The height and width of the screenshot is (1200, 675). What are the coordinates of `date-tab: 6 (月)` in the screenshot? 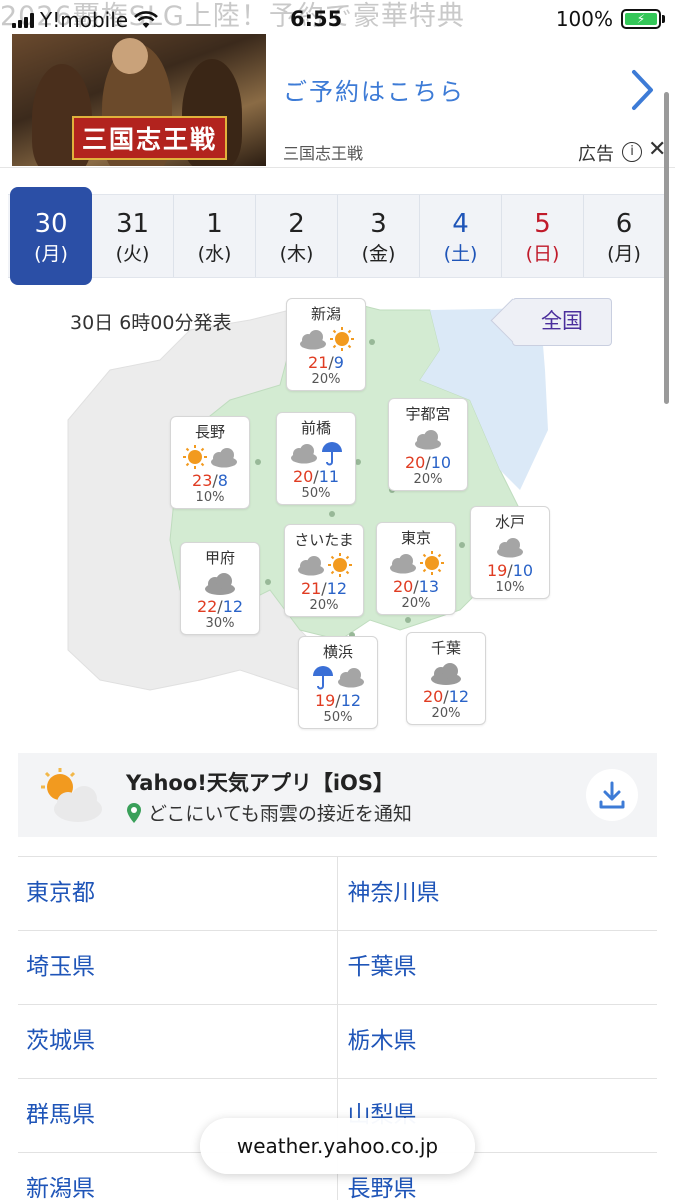 It's located at (624, 236).